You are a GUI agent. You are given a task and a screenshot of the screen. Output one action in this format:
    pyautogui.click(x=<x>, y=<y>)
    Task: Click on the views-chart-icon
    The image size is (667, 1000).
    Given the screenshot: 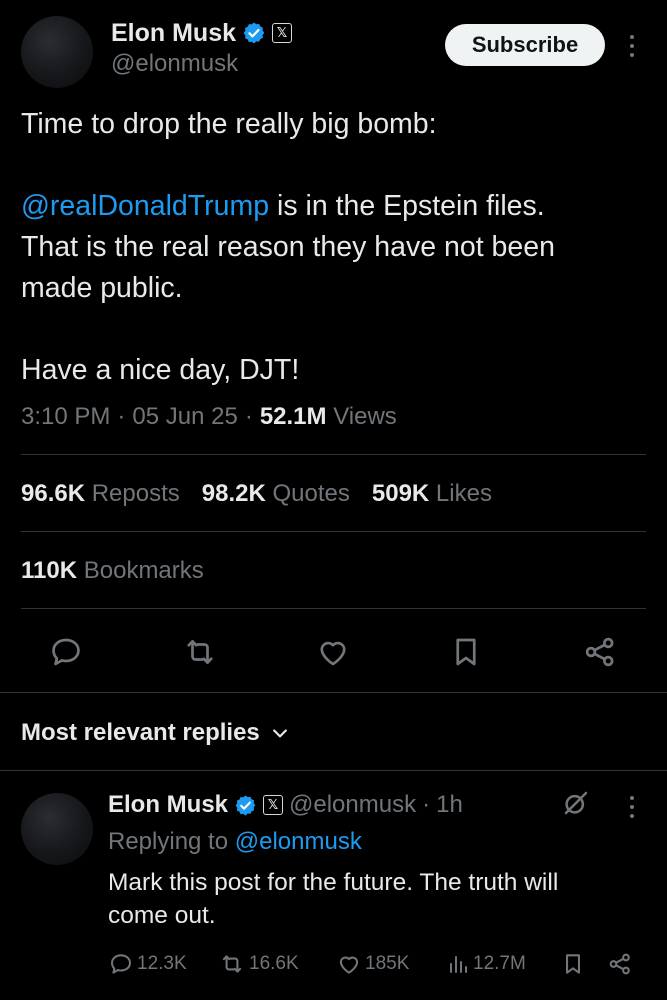 What is the action you would take?
    pyautogui.click(x=458, y=964)
    